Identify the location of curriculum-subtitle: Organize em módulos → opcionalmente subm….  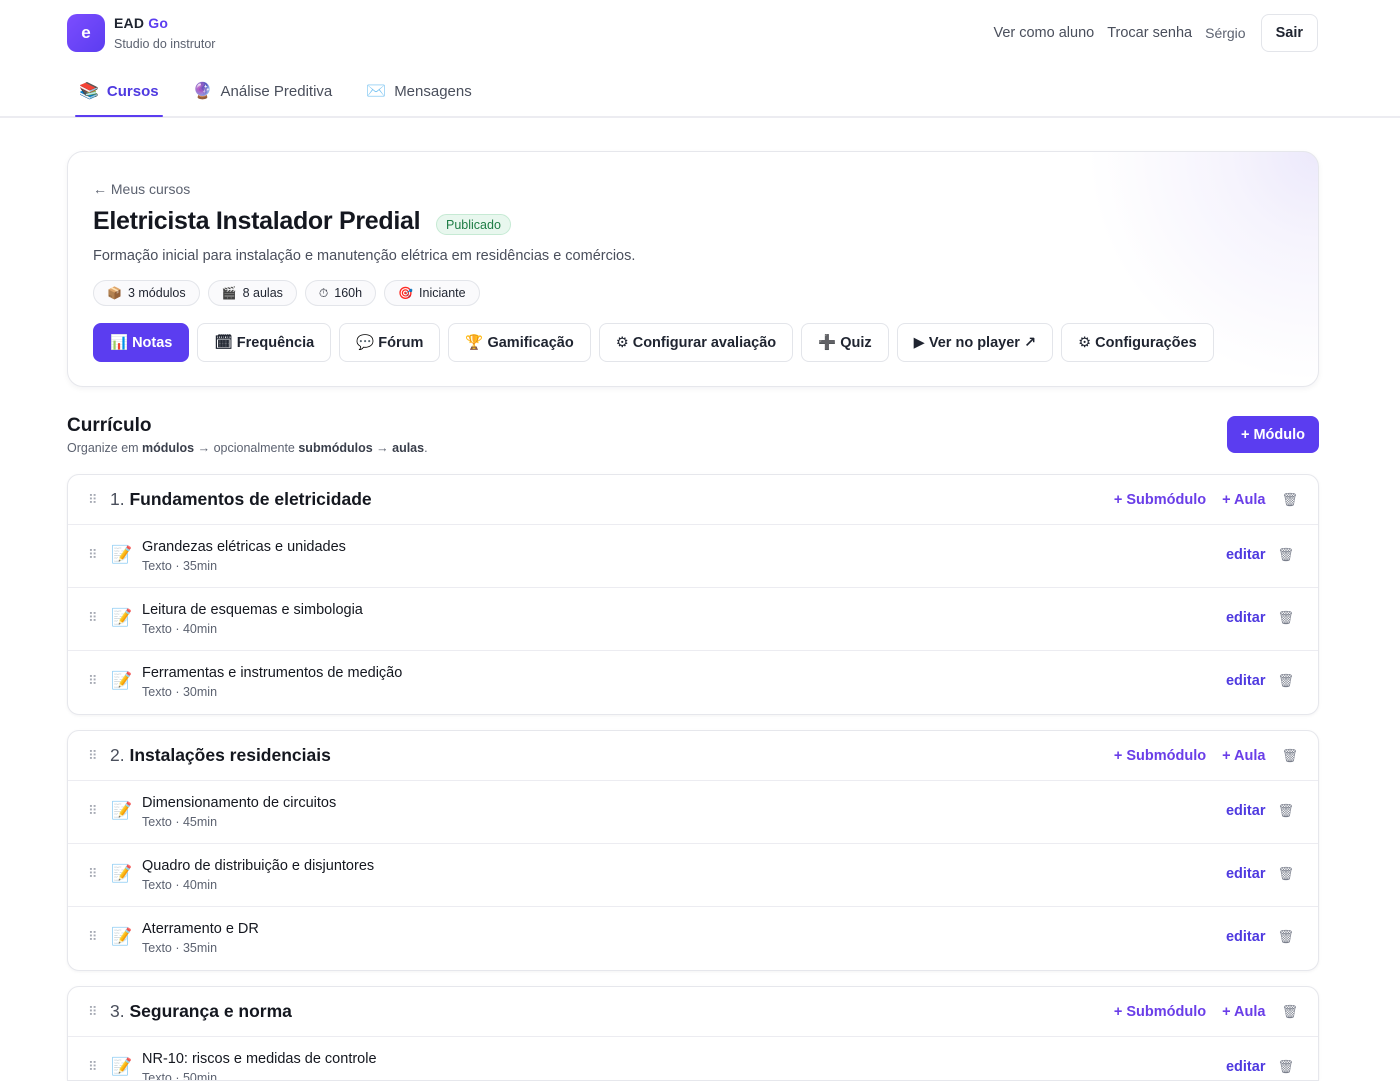
(247, 448).